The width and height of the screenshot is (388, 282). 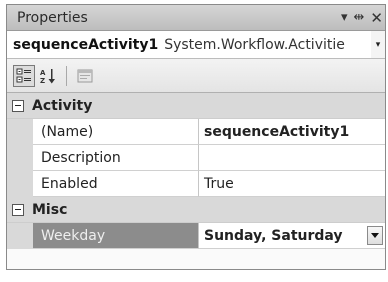 I want to click on property-row-name: (Name) sequenceActivity1, so click(x=196, y=132).